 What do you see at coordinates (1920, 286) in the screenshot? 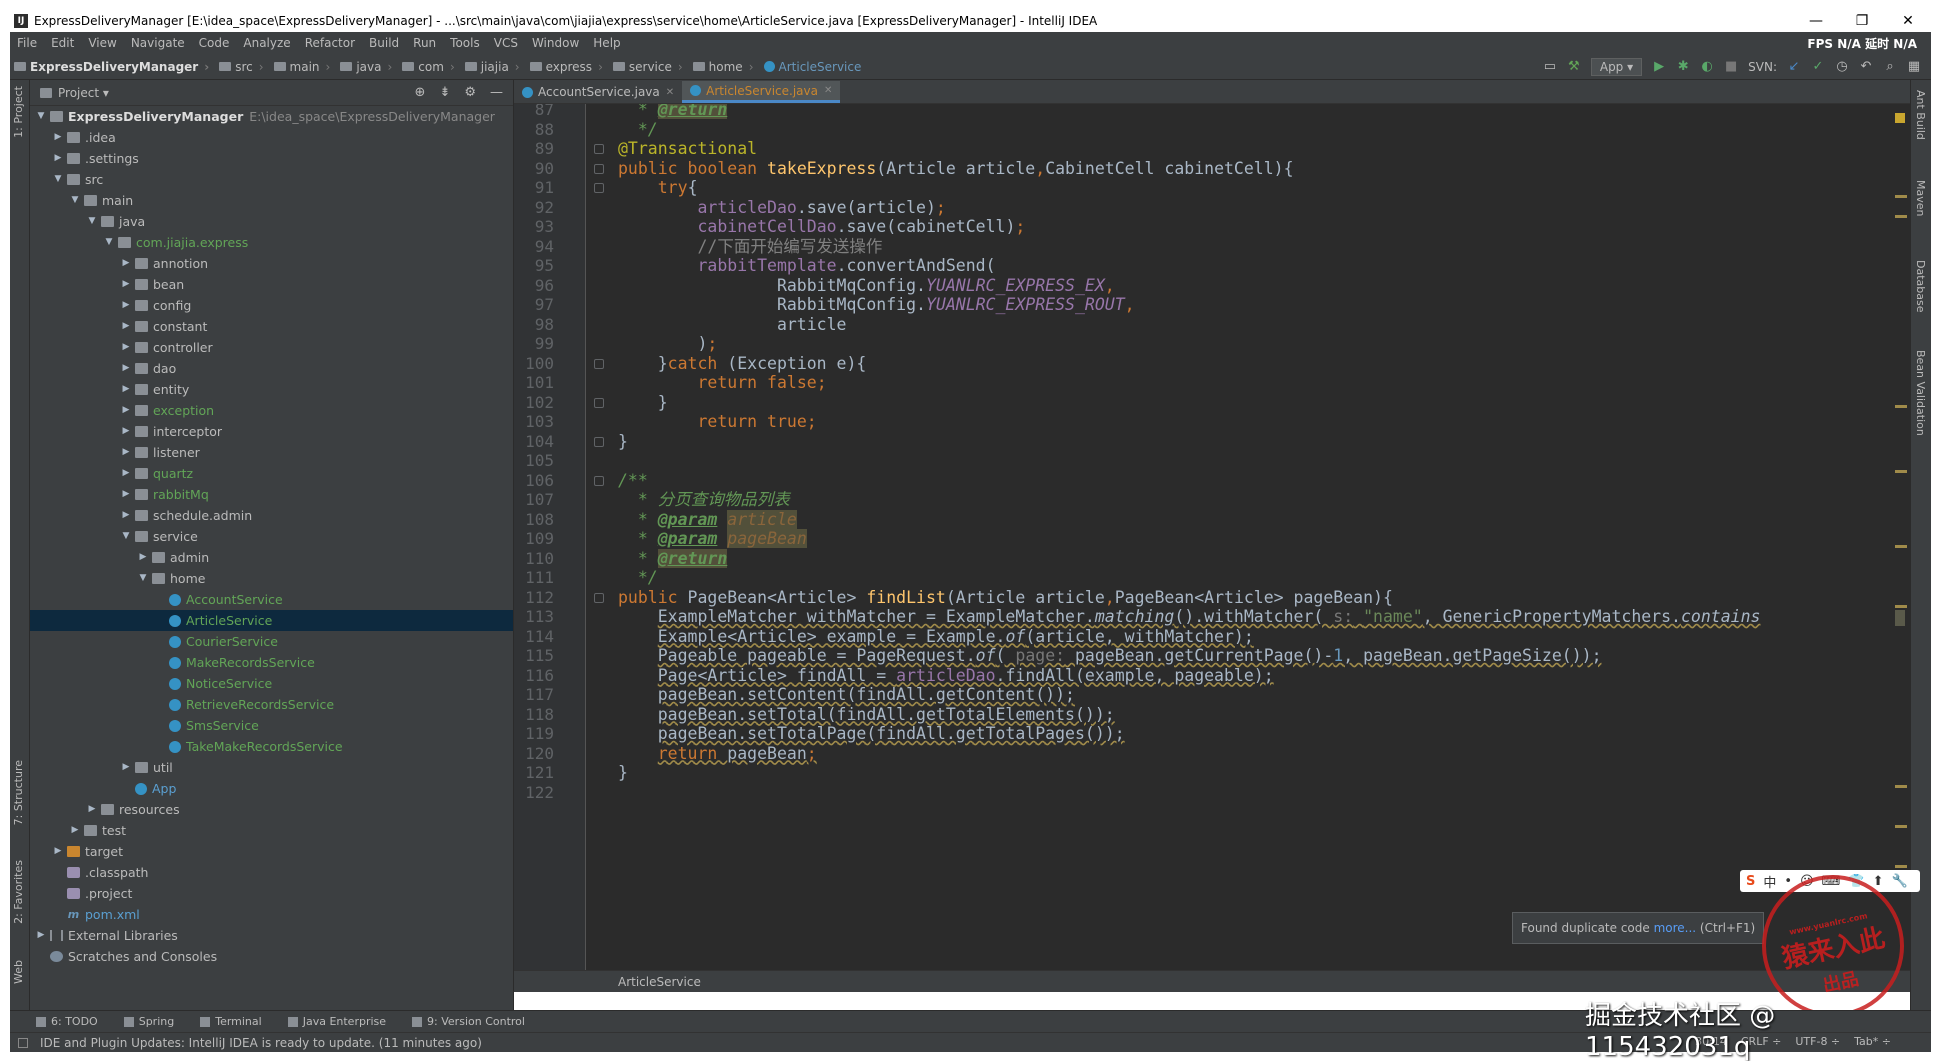
I see `database-tool-tab: Database` at bounding box center [1920, 286].